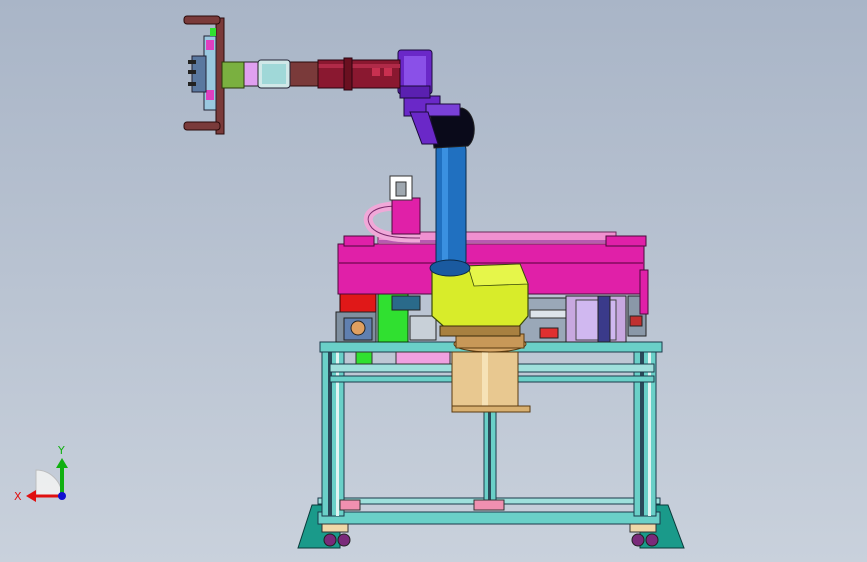 The height and width of the screenshot is (562, 867). I want to click on z-axis-marker, so click(62, 496).